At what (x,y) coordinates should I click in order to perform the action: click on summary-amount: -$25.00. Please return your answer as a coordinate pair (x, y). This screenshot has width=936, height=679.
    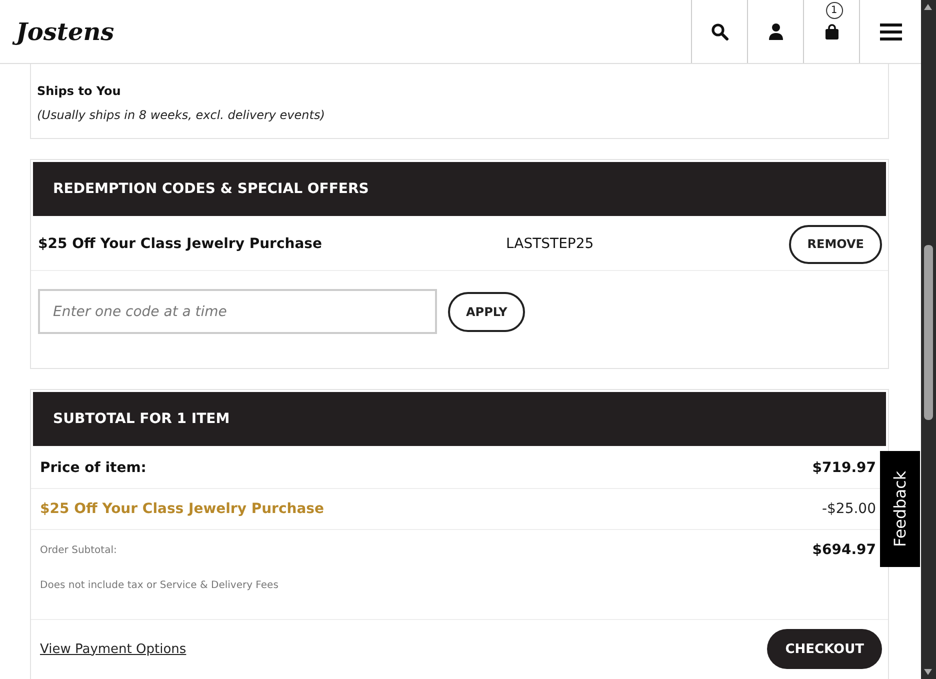
    Looking at the image, I should click on (849, 509).